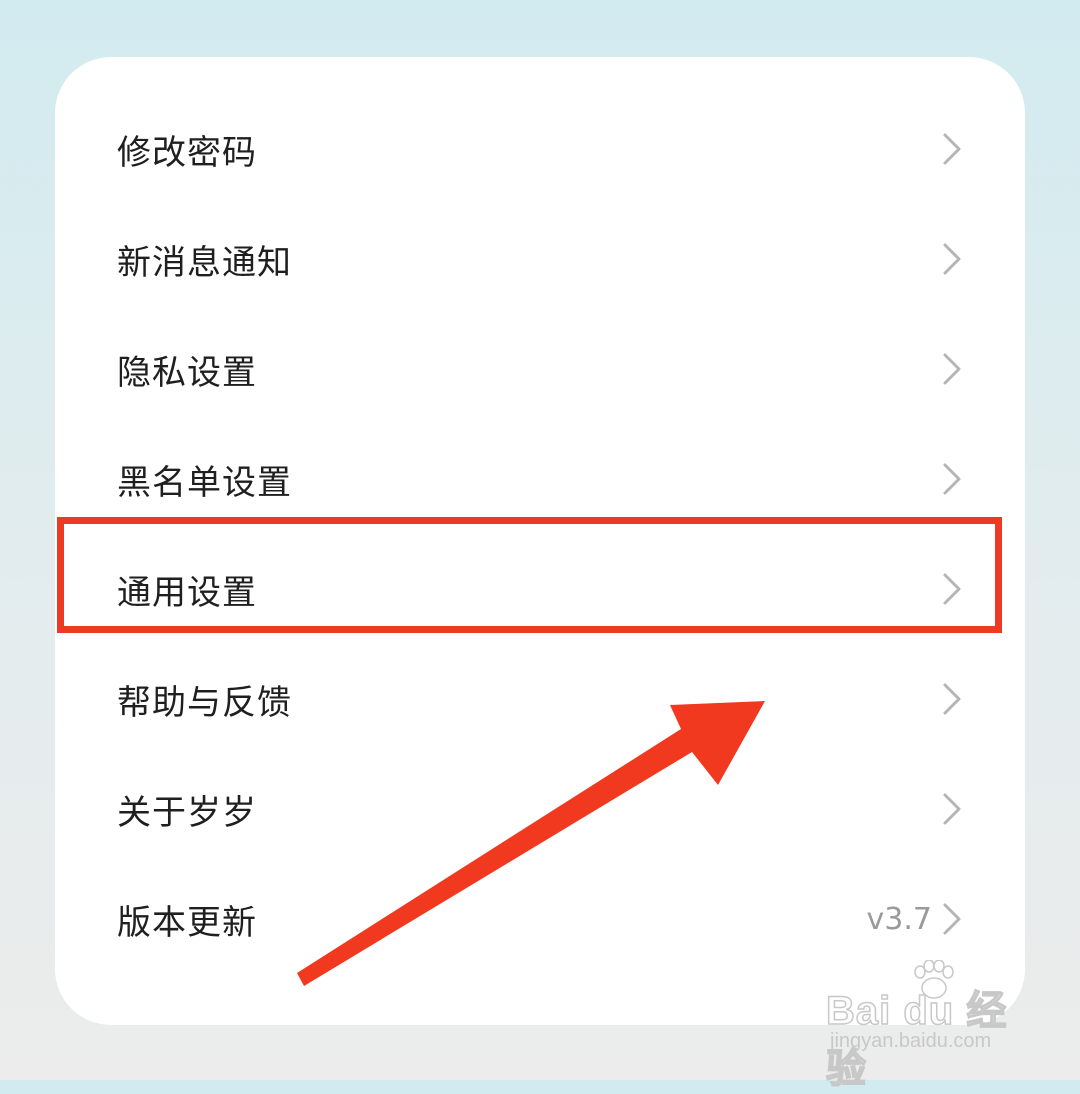 The width and height of the screenshot is (1080, 1094). Describe the element at coordinates (540, 149) in the screenshot. I see `menu-item-change-password: 修改密码` at that location.